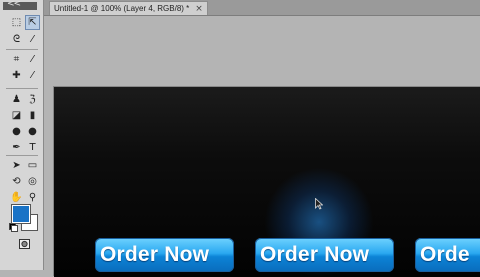  Describe the element at coordinates (14, 4) in the screenshot. I see `collapse-icon: <<` at that location.